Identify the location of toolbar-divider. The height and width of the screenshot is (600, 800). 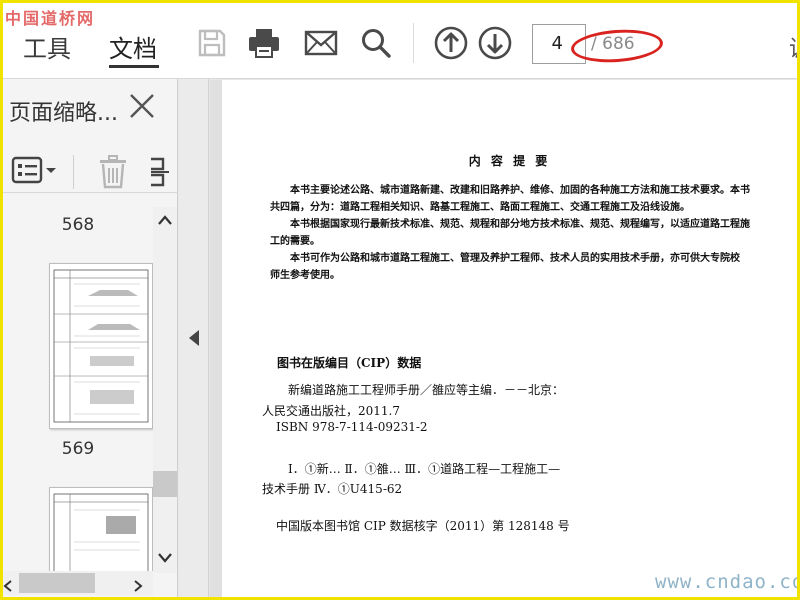
(413, 43).